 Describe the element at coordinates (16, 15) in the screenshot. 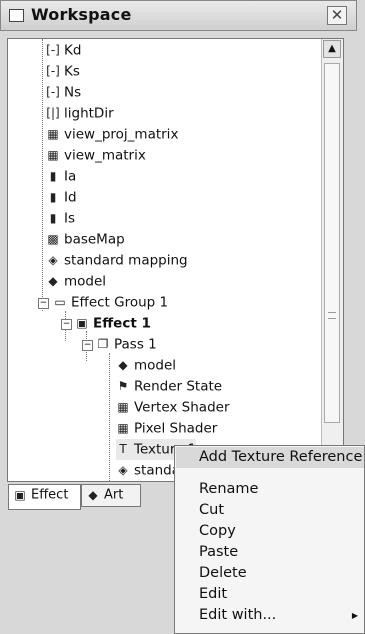

I see `window-icon` at that location.